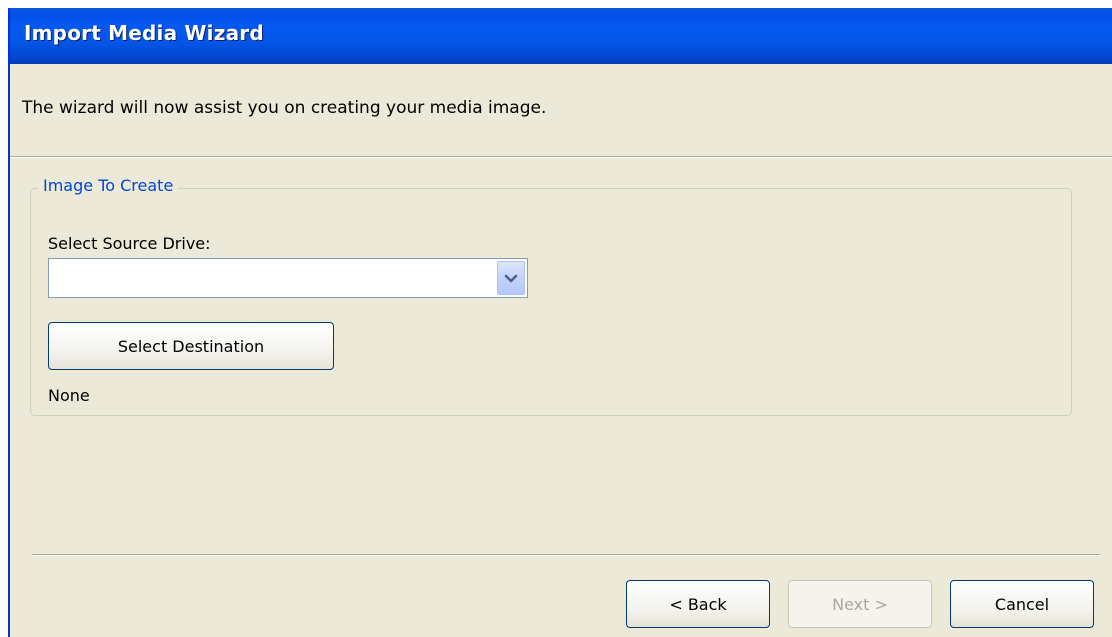  I want to click on window-title: Import Media Wizard, so click(144, 33).